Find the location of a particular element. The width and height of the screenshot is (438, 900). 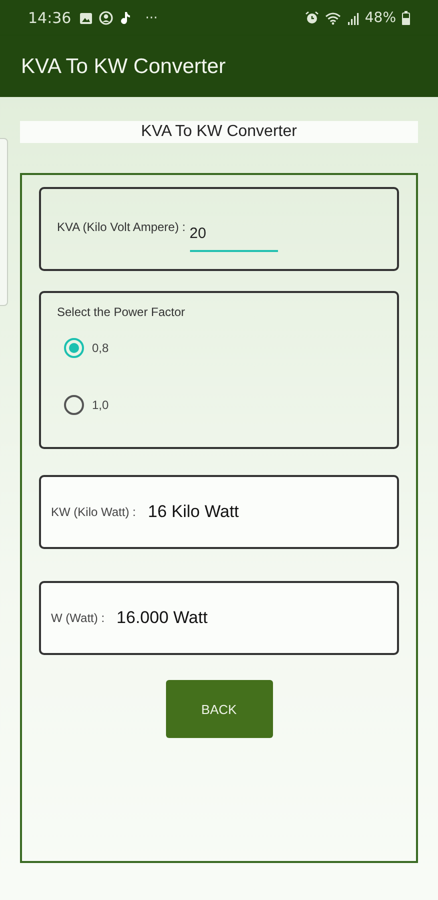

page-title: KVA To KW Converter is located at coordinates (219, 132).